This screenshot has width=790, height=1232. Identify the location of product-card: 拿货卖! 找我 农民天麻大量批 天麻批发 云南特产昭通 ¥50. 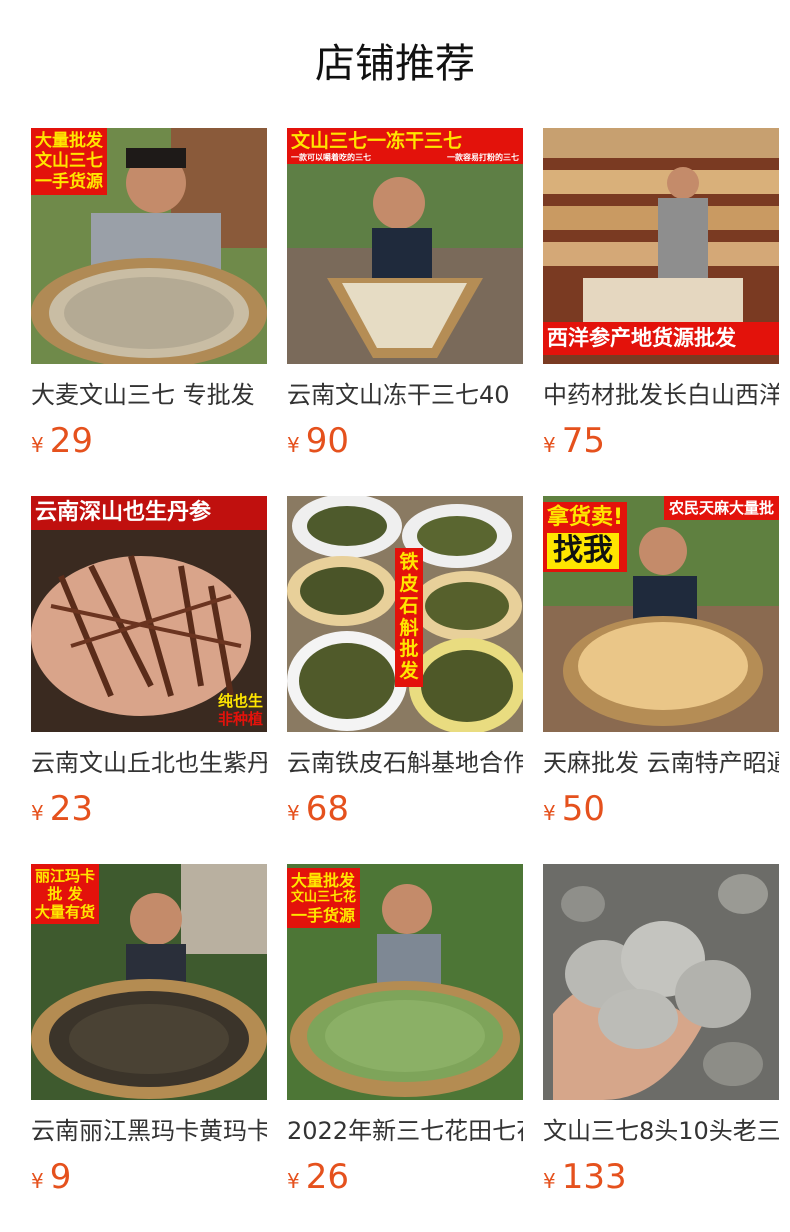
(661, 680).